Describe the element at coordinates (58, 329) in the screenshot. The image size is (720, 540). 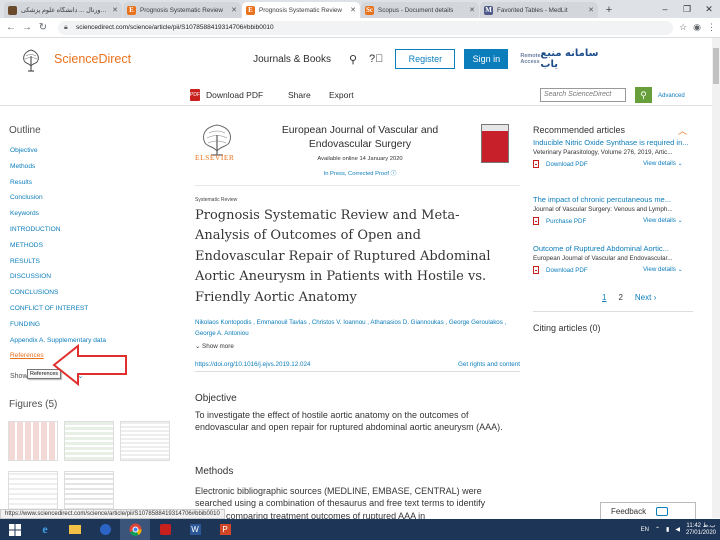
I see `outline-item: FUNDING` at that location.